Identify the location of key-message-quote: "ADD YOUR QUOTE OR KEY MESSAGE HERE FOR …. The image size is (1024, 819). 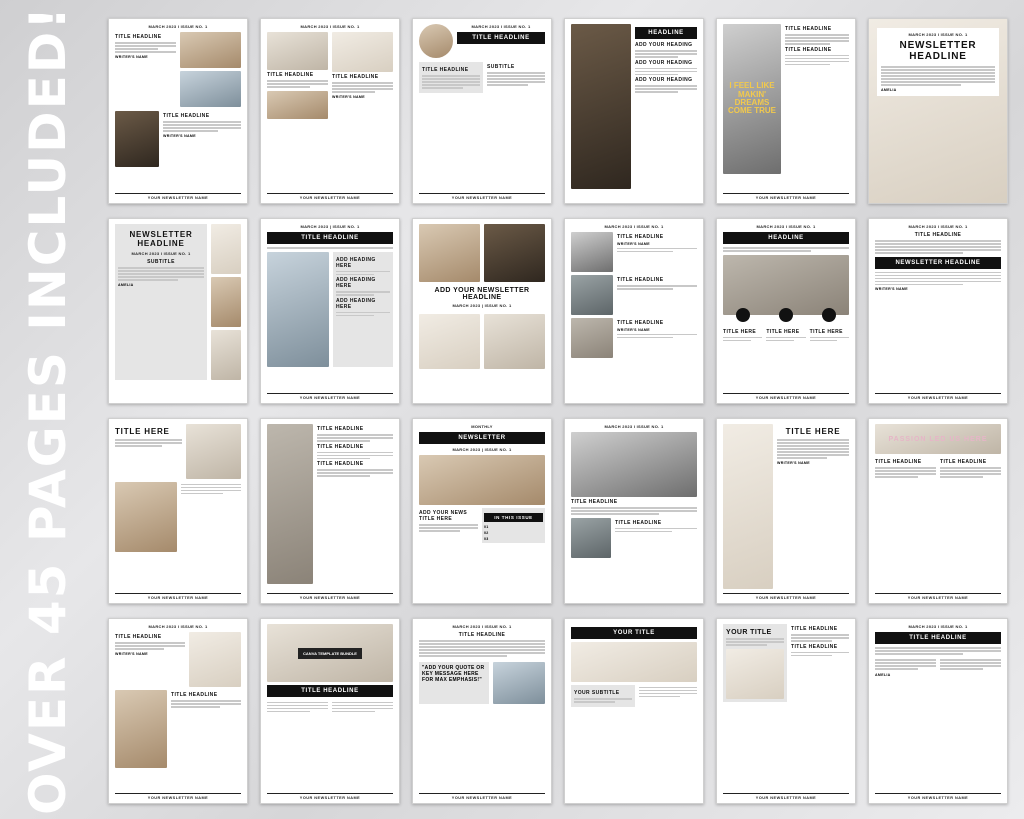
(453, 674).